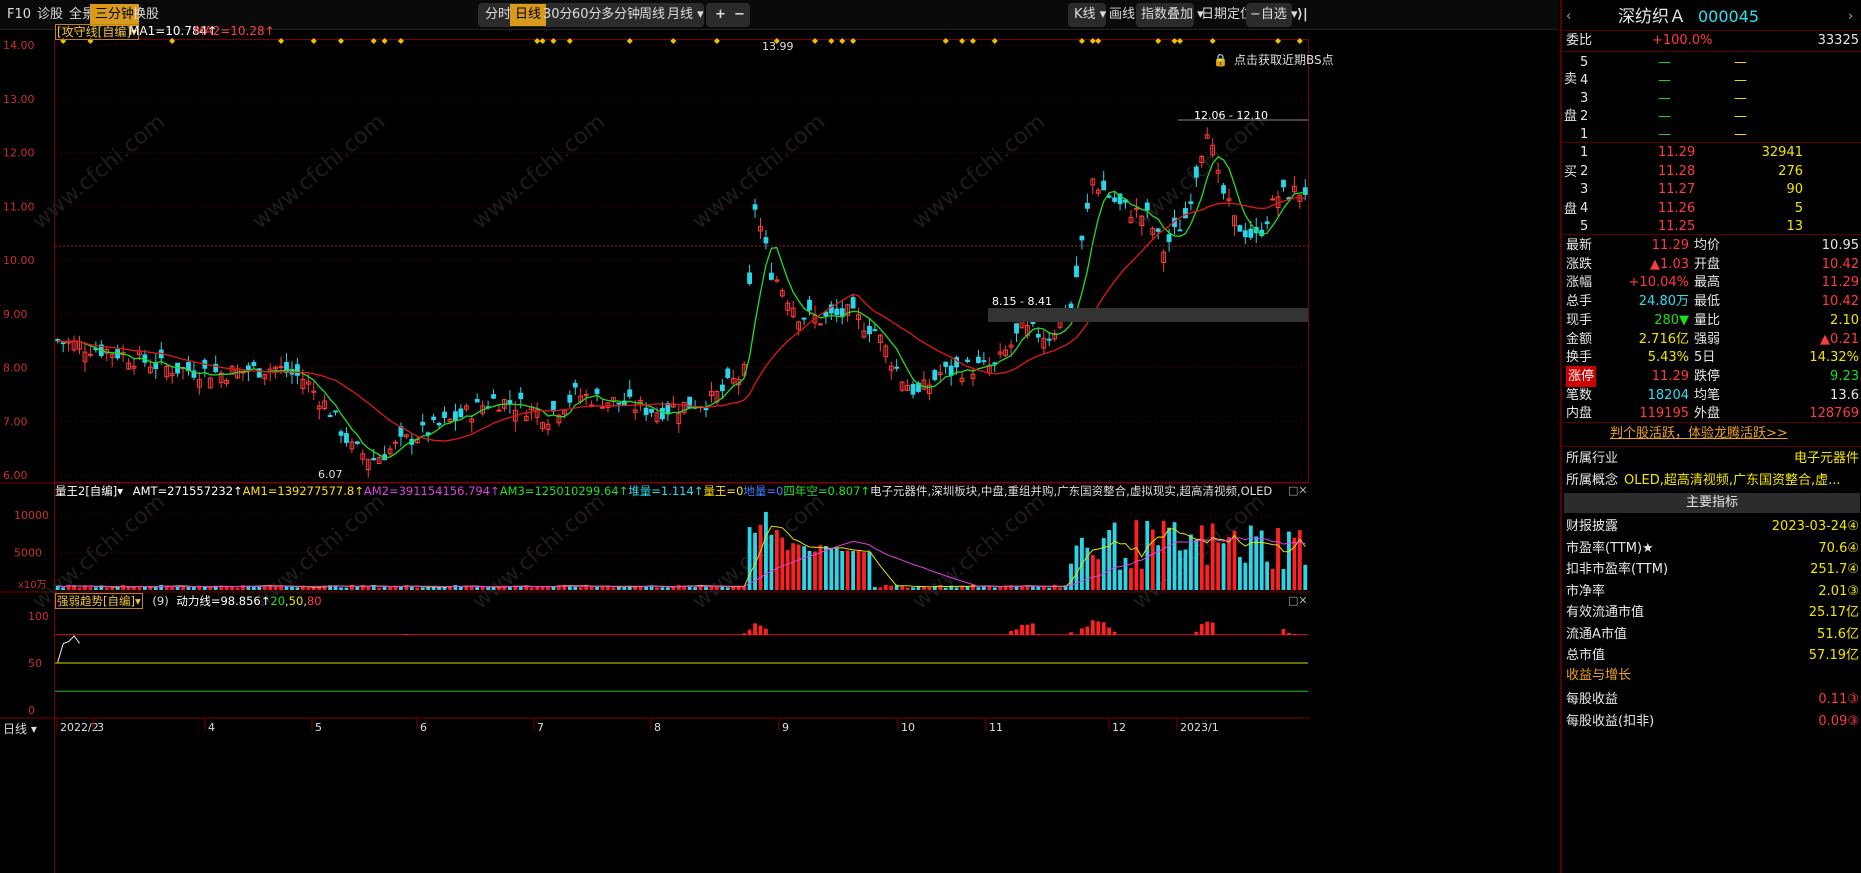  What do you see at coordinates (1699, 433) in the screenshot?
I see `promo-link: 判个股活跃，体验龙腾活跃>>` at bounding box center [1699, 433].